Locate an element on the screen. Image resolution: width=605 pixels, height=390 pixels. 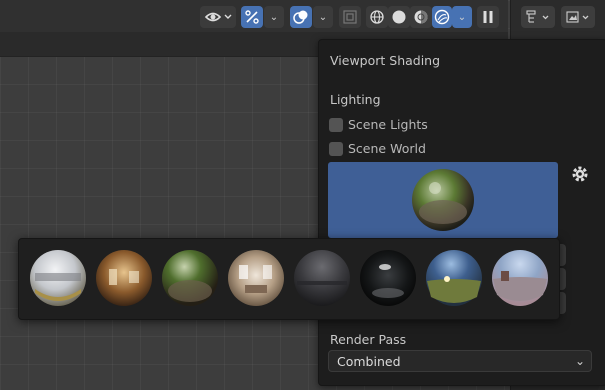
overlays-toggle-button is located at coordinates (301, 17).